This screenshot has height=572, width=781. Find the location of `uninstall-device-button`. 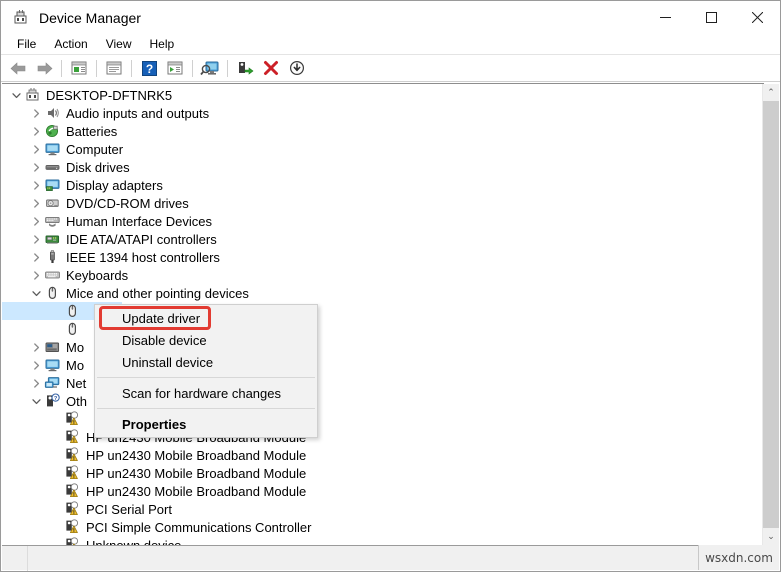

uninstall-device-button is located at coordinates (271, 68).